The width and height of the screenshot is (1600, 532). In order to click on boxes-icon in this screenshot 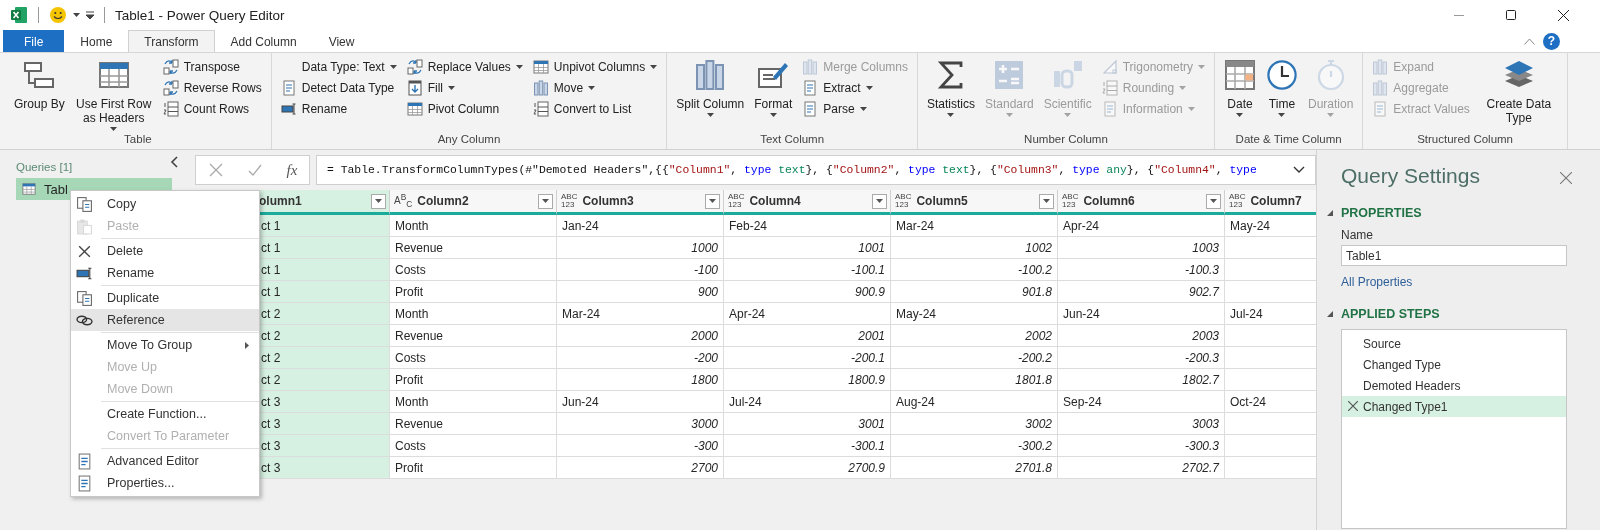, I will do `click(39, 75)`.